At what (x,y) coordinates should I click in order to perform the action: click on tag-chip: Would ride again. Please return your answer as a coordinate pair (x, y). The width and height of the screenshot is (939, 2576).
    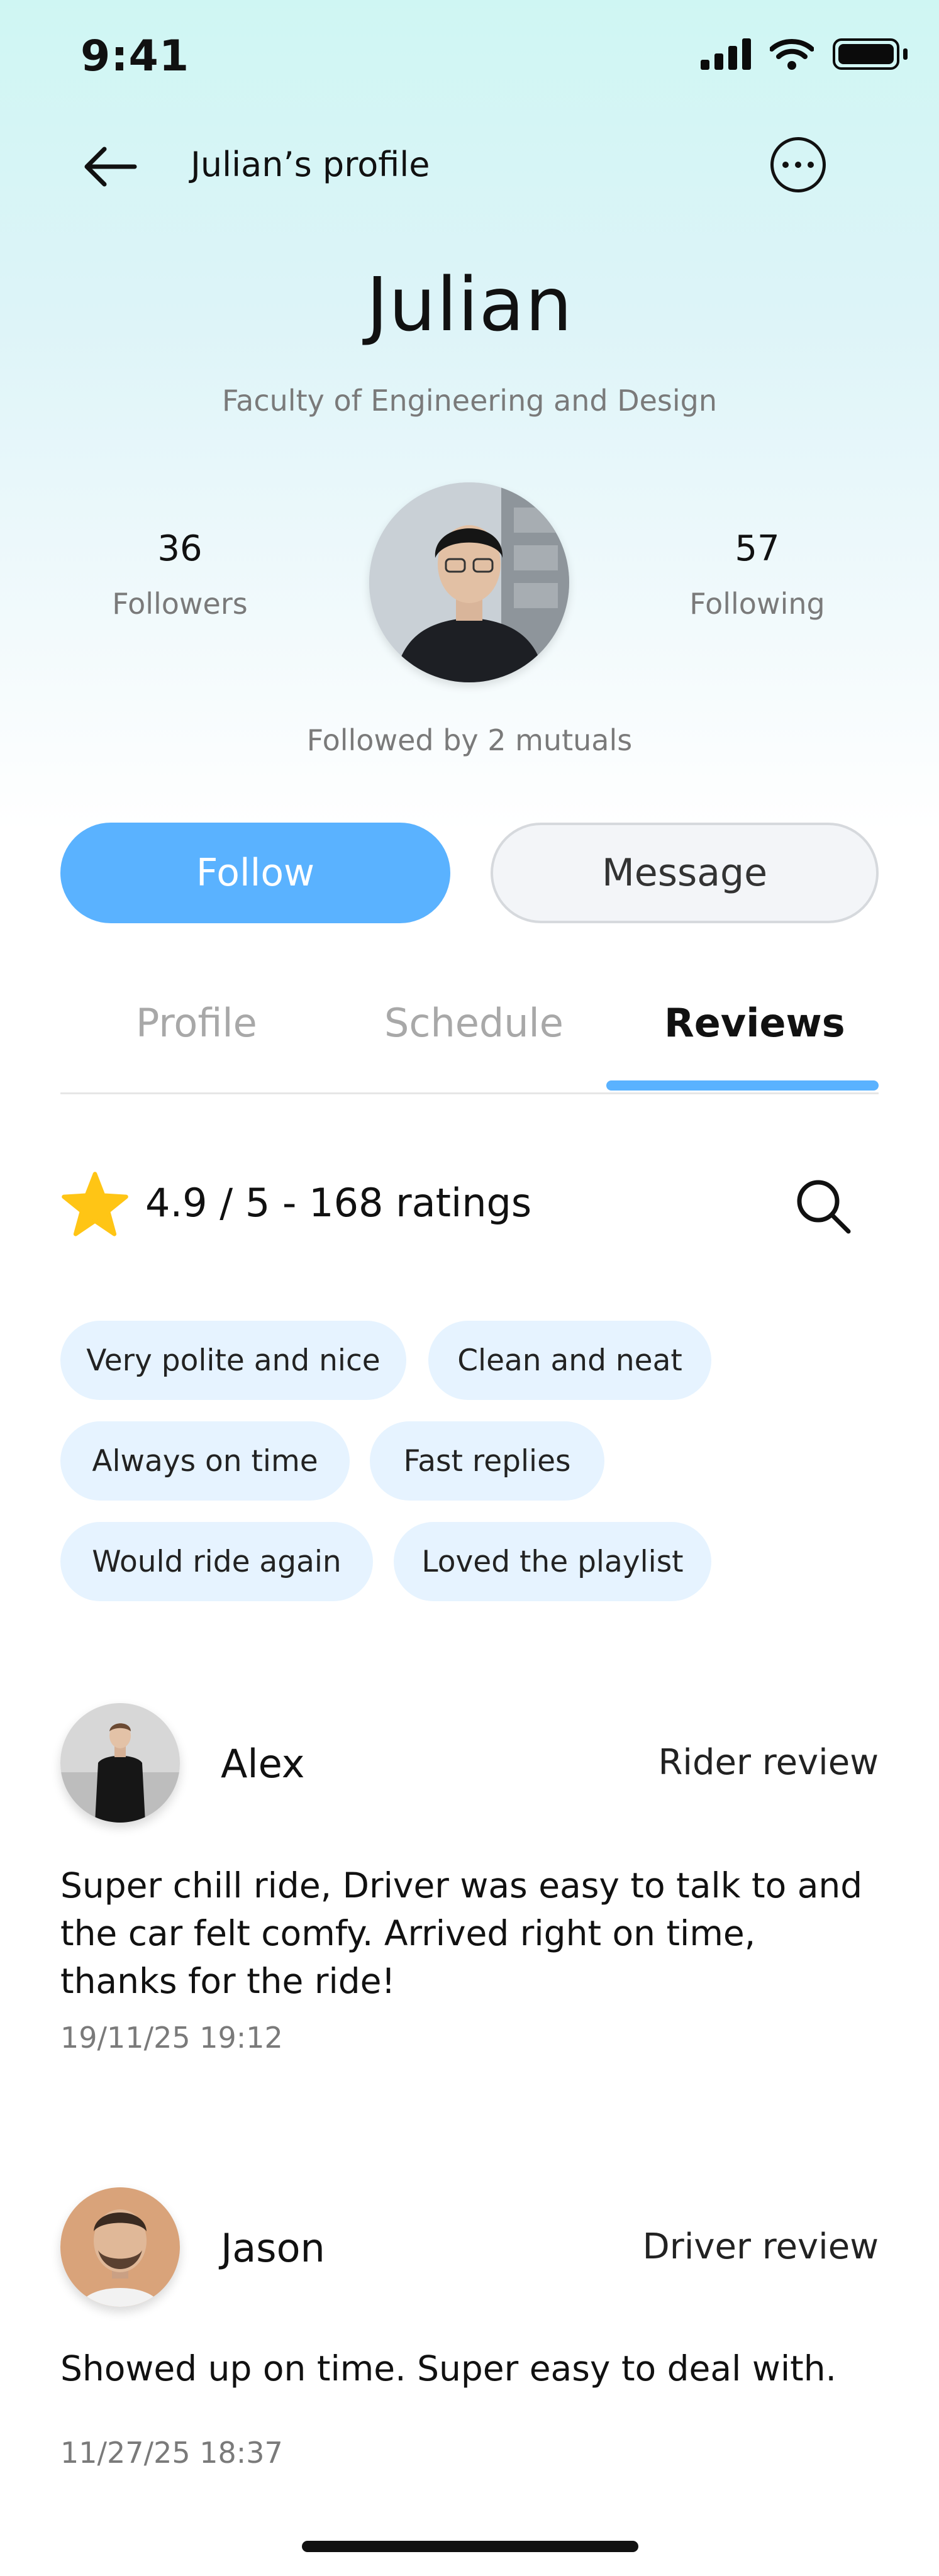
    Looking at the image, I should click on (217, 1561).